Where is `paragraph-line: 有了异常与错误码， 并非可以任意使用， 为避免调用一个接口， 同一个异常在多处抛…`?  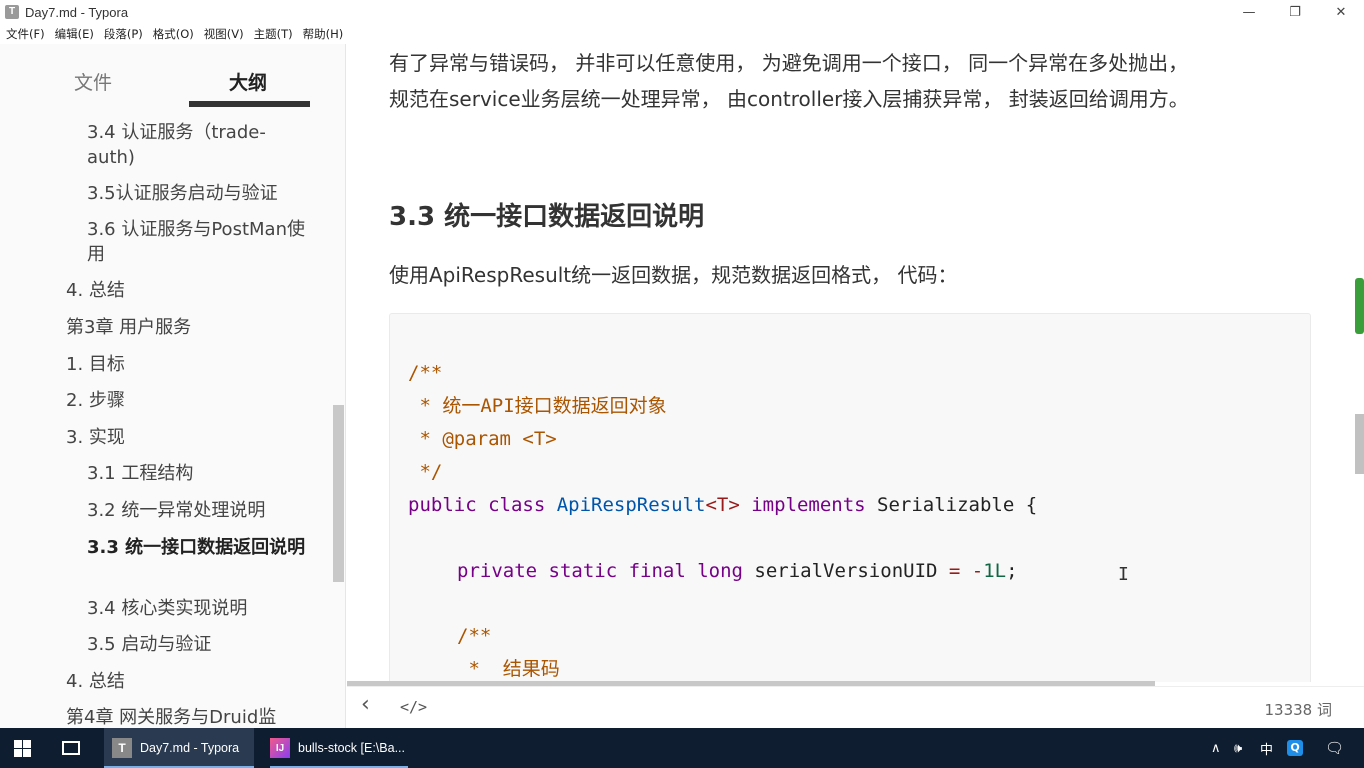
paragraph-line: 有了异常与错误码， 并非可以任意使用， 为避免调用一个接口， 同一个异常在多处抛… is located at coordinates (789, 63).